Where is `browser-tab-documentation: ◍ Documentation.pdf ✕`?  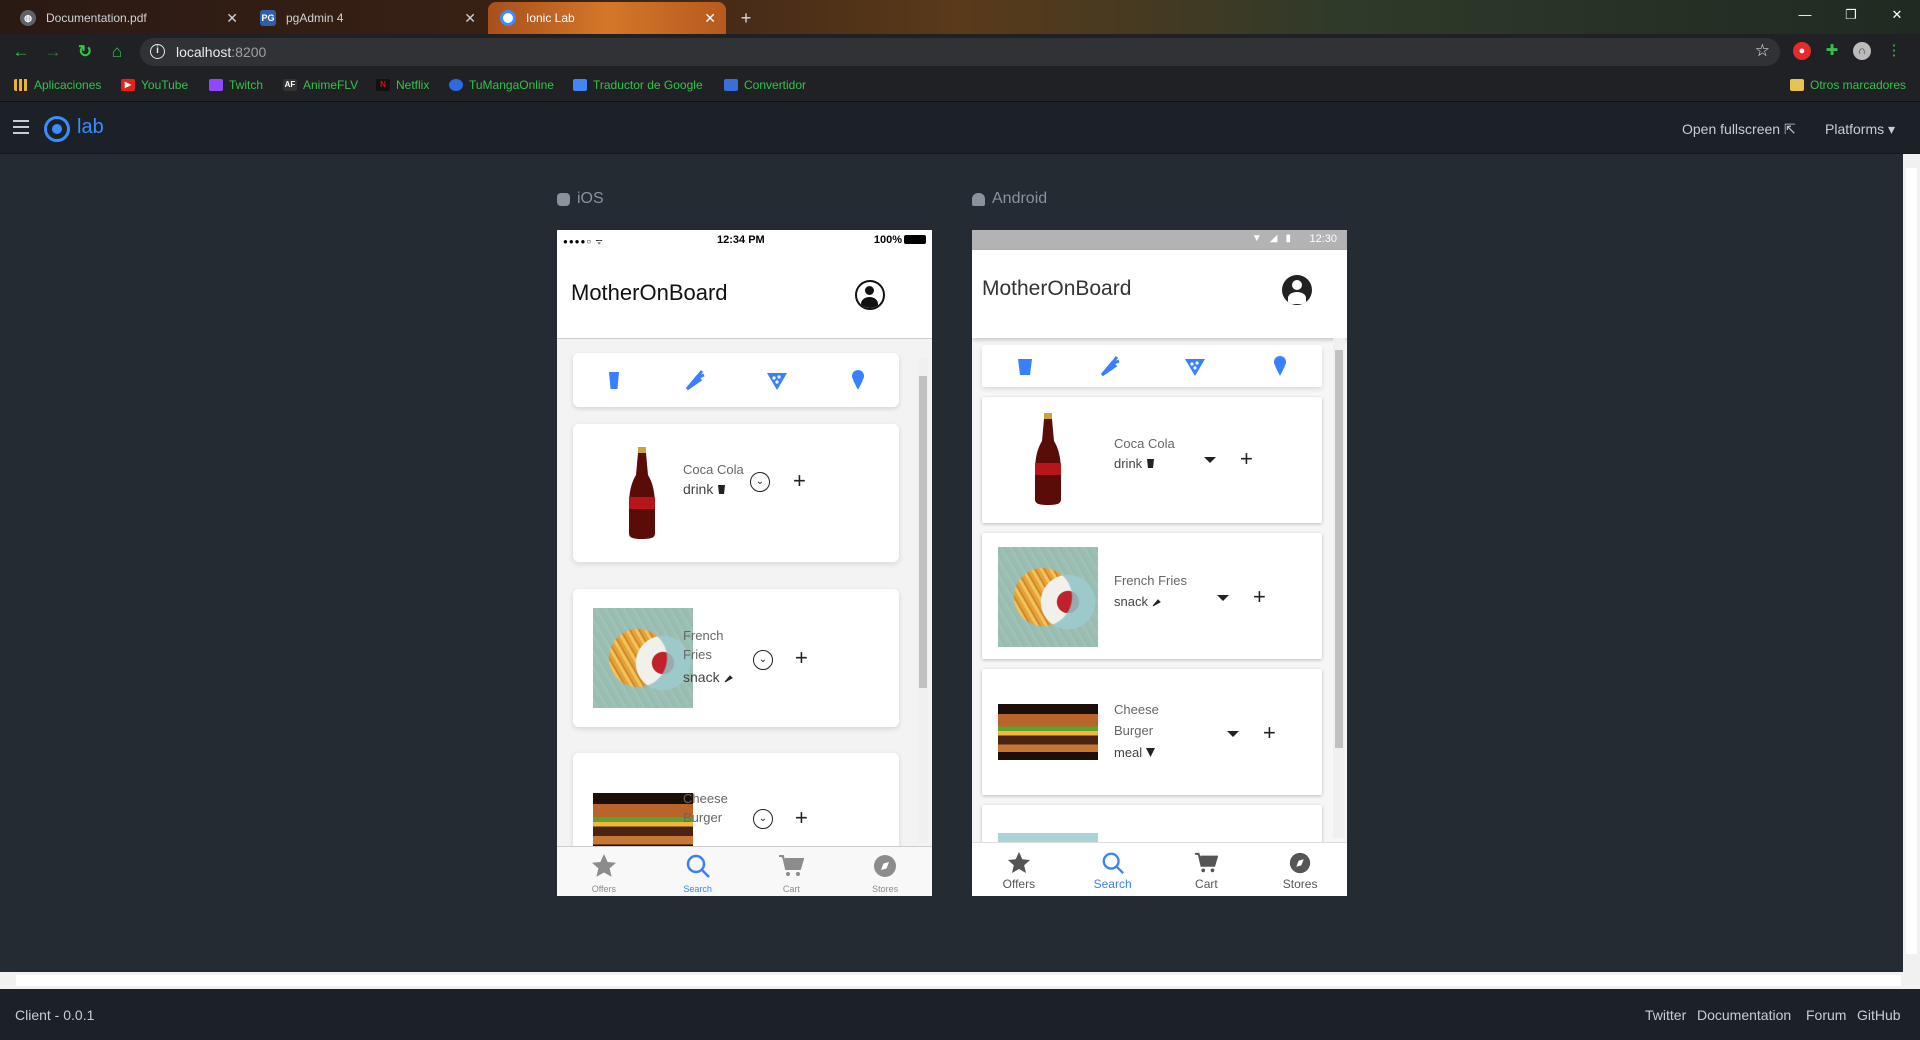 browser-tab-documentation: ◍ Documentation.pdf ✕ is located at coordinates (128, 18).